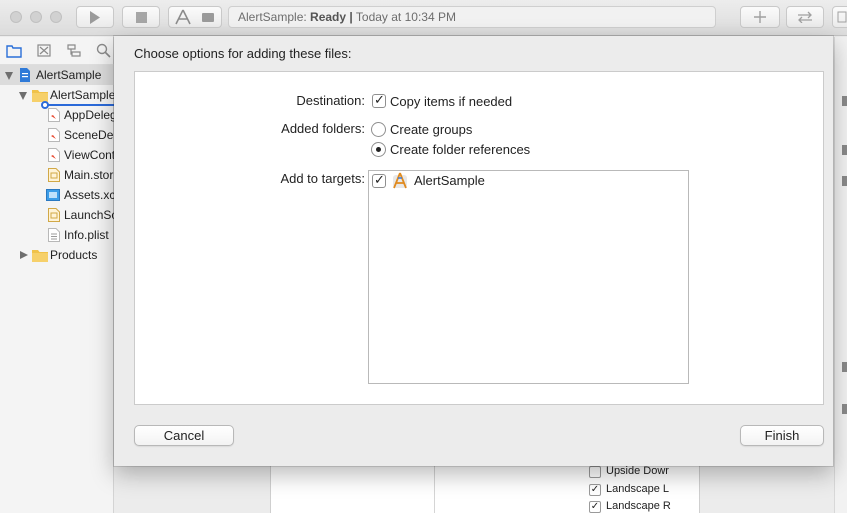  What do you see at coordinates (89, 135) in the screenshot?
I see `navigator-item-label: SceneDel` at bounding box center [89, 135].